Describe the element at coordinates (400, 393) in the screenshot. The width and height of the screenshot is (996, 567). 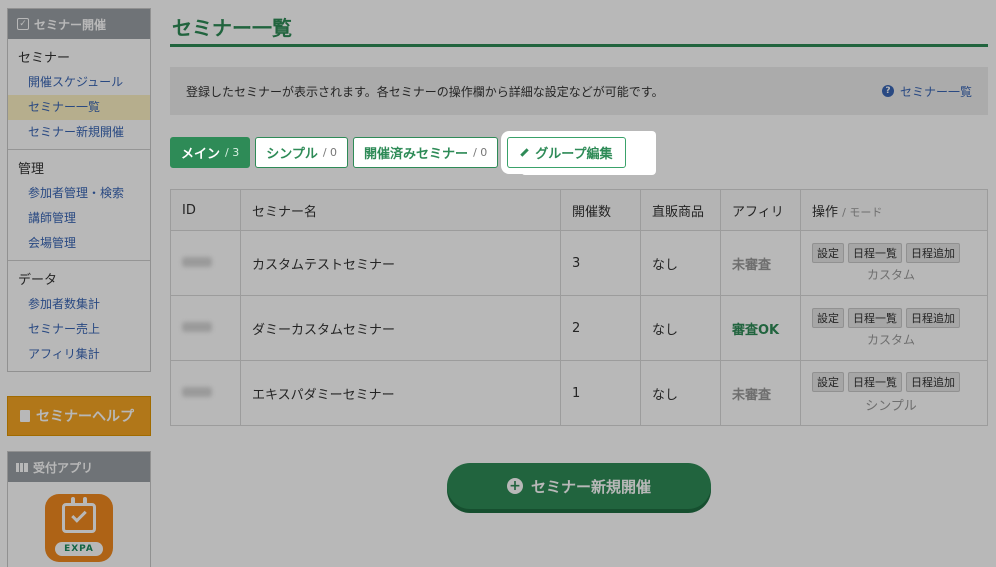
I see `seminar-name: エキスパダミーセミナー` at that location.